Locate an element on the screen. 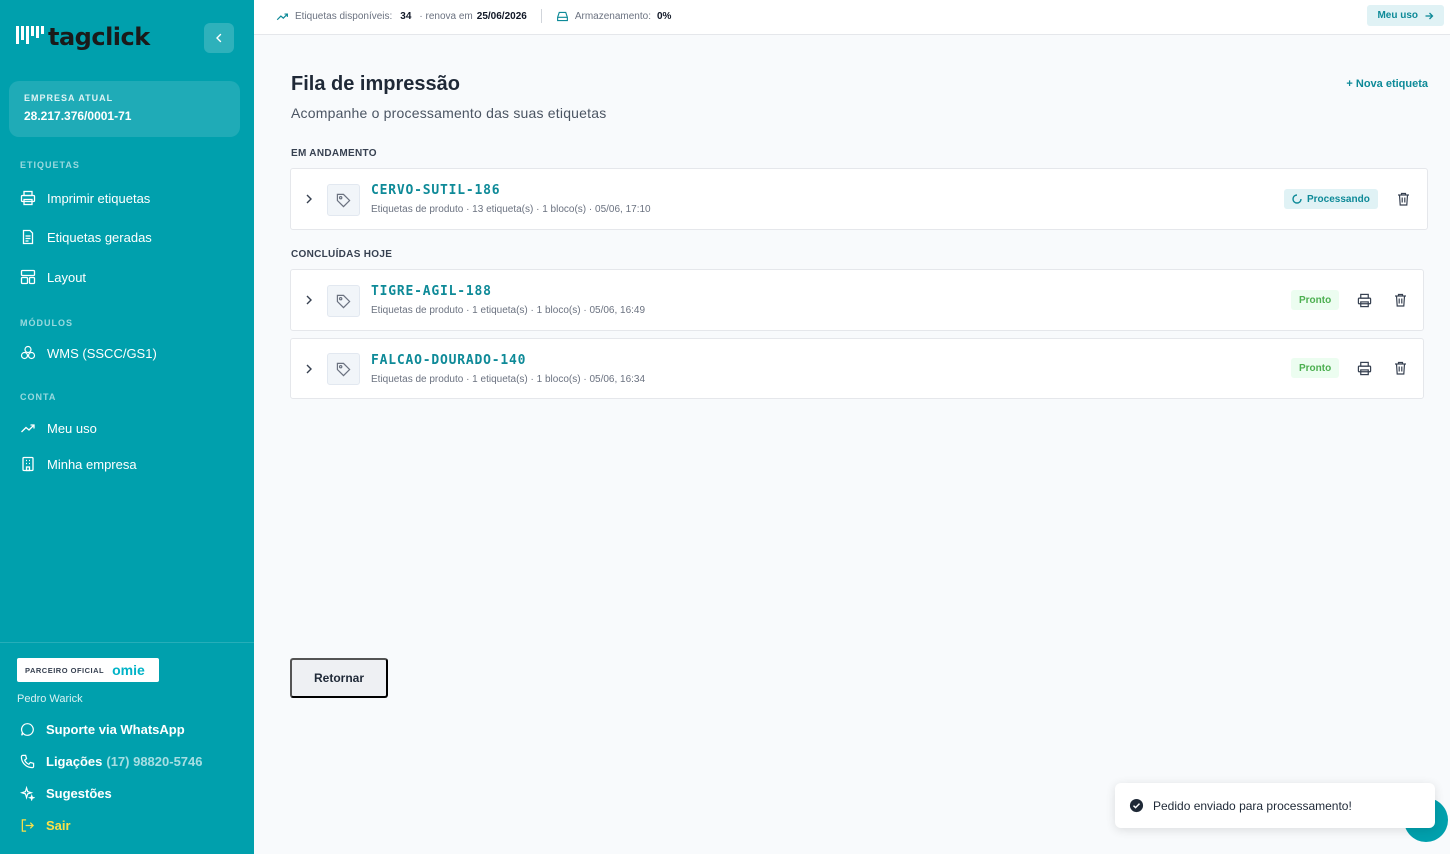  logout-link: Sair is located at coordinates (45, 825).